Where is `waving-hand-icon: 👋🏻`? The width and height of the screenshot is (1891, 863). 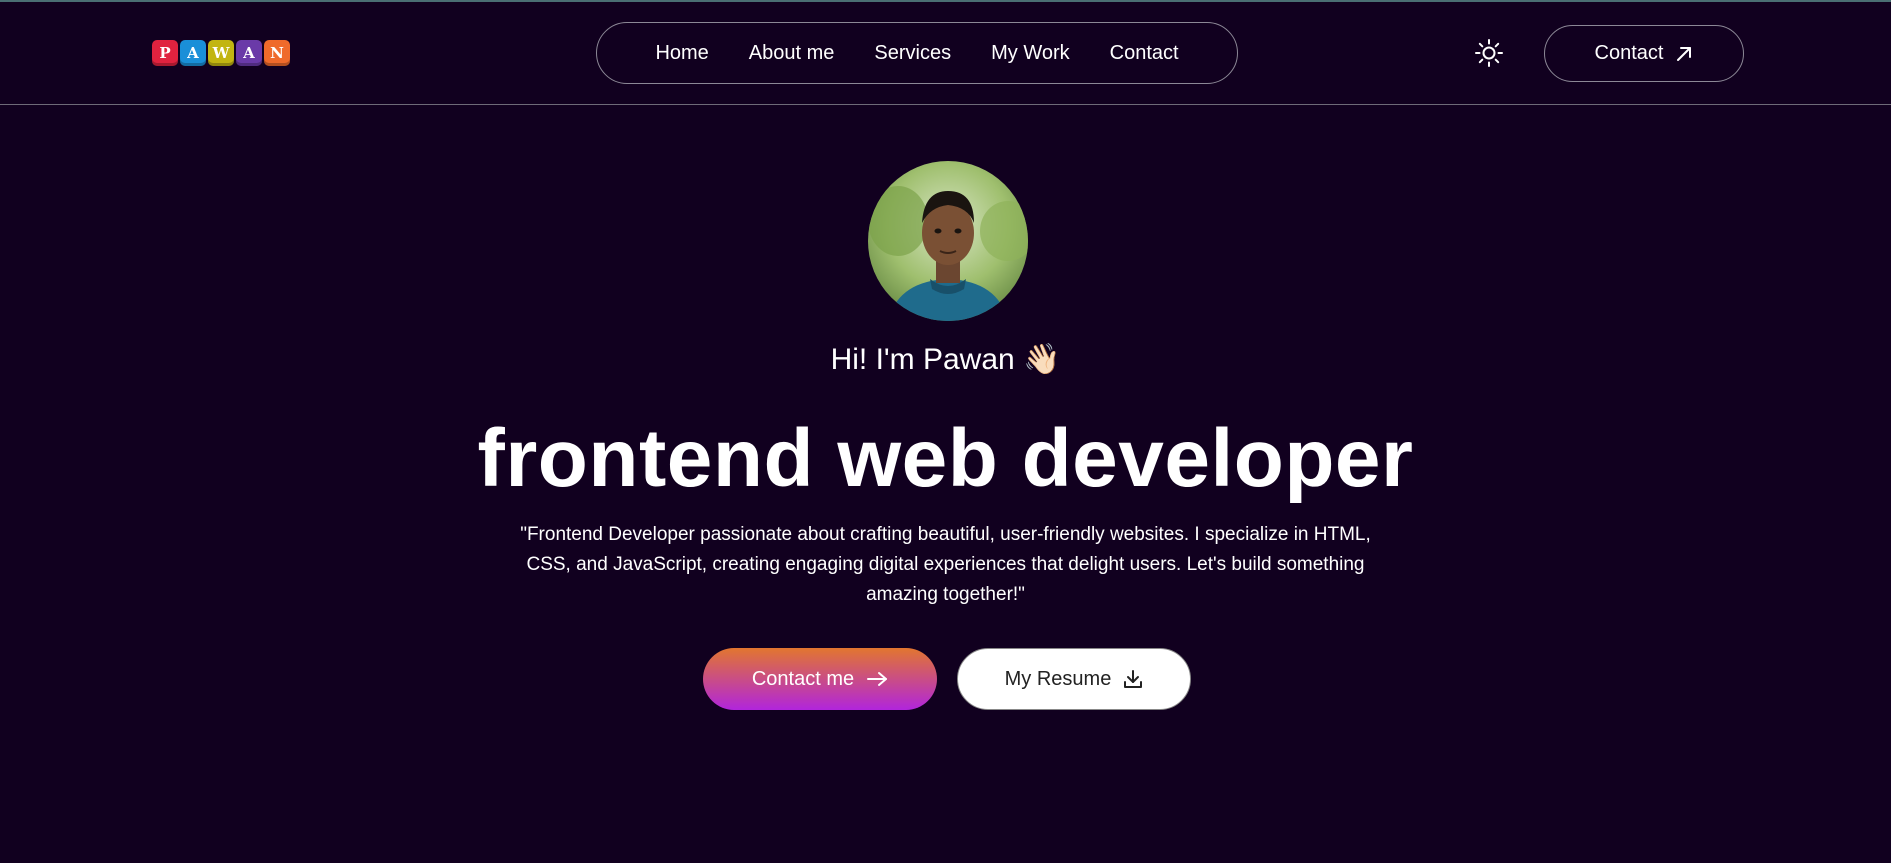
waving-hand-icon: 👋🏻 is located at coordinates (1042, 359).